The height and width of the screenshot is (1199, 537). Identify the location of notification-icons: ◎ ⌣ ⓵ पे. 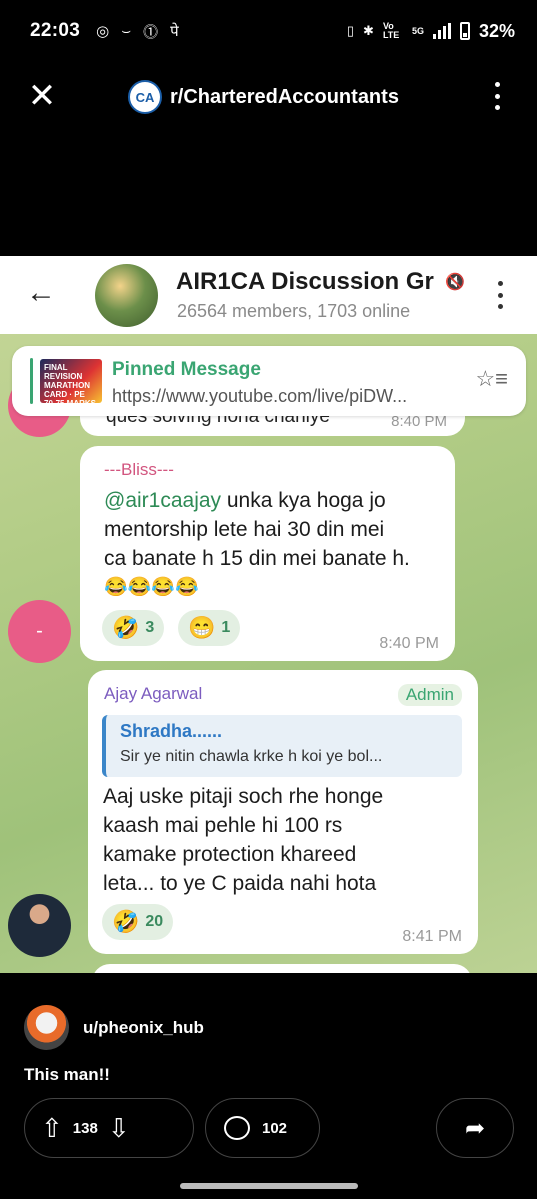
(137, 31).